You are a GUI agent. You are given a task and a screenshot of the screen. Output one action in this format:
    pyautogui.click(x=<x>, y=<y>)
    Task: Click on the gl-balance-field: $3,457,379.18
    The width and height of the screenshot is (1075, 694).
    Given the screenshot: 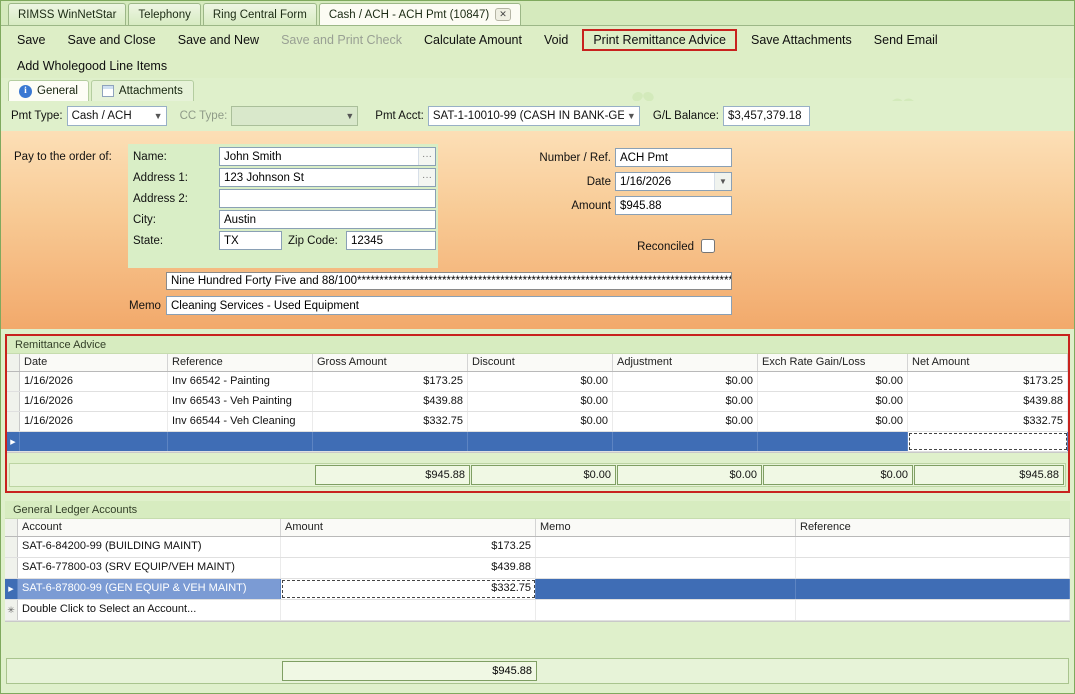 What is the action you would take?
    pyautogui.click(x=766, y=116)
    